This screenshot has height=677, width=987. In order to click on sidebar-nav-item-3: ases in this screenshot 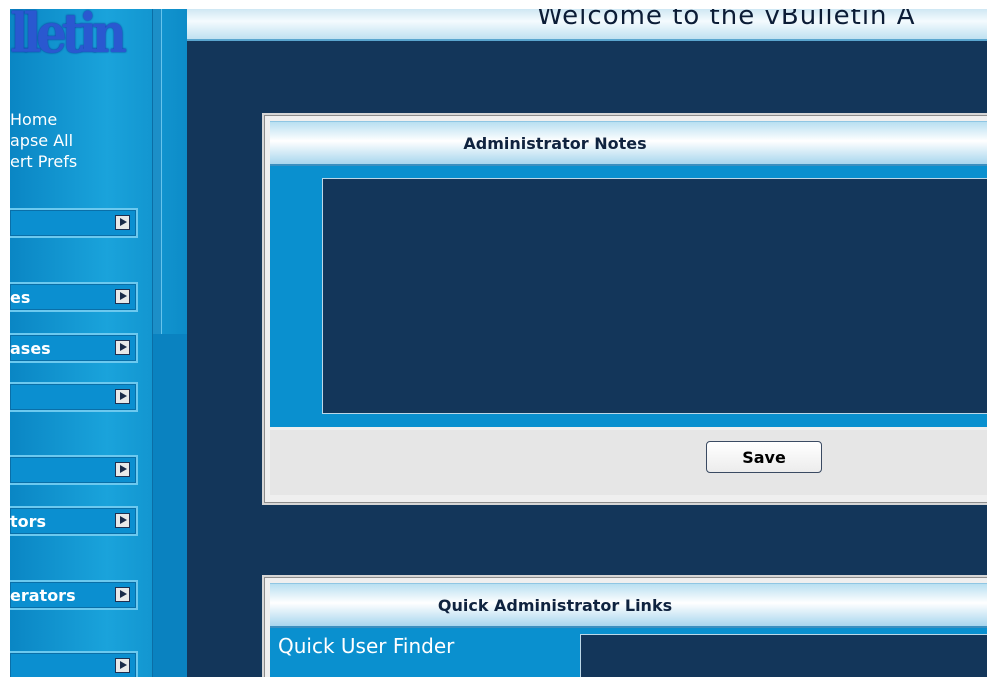, I will do `click(74, 348)`.